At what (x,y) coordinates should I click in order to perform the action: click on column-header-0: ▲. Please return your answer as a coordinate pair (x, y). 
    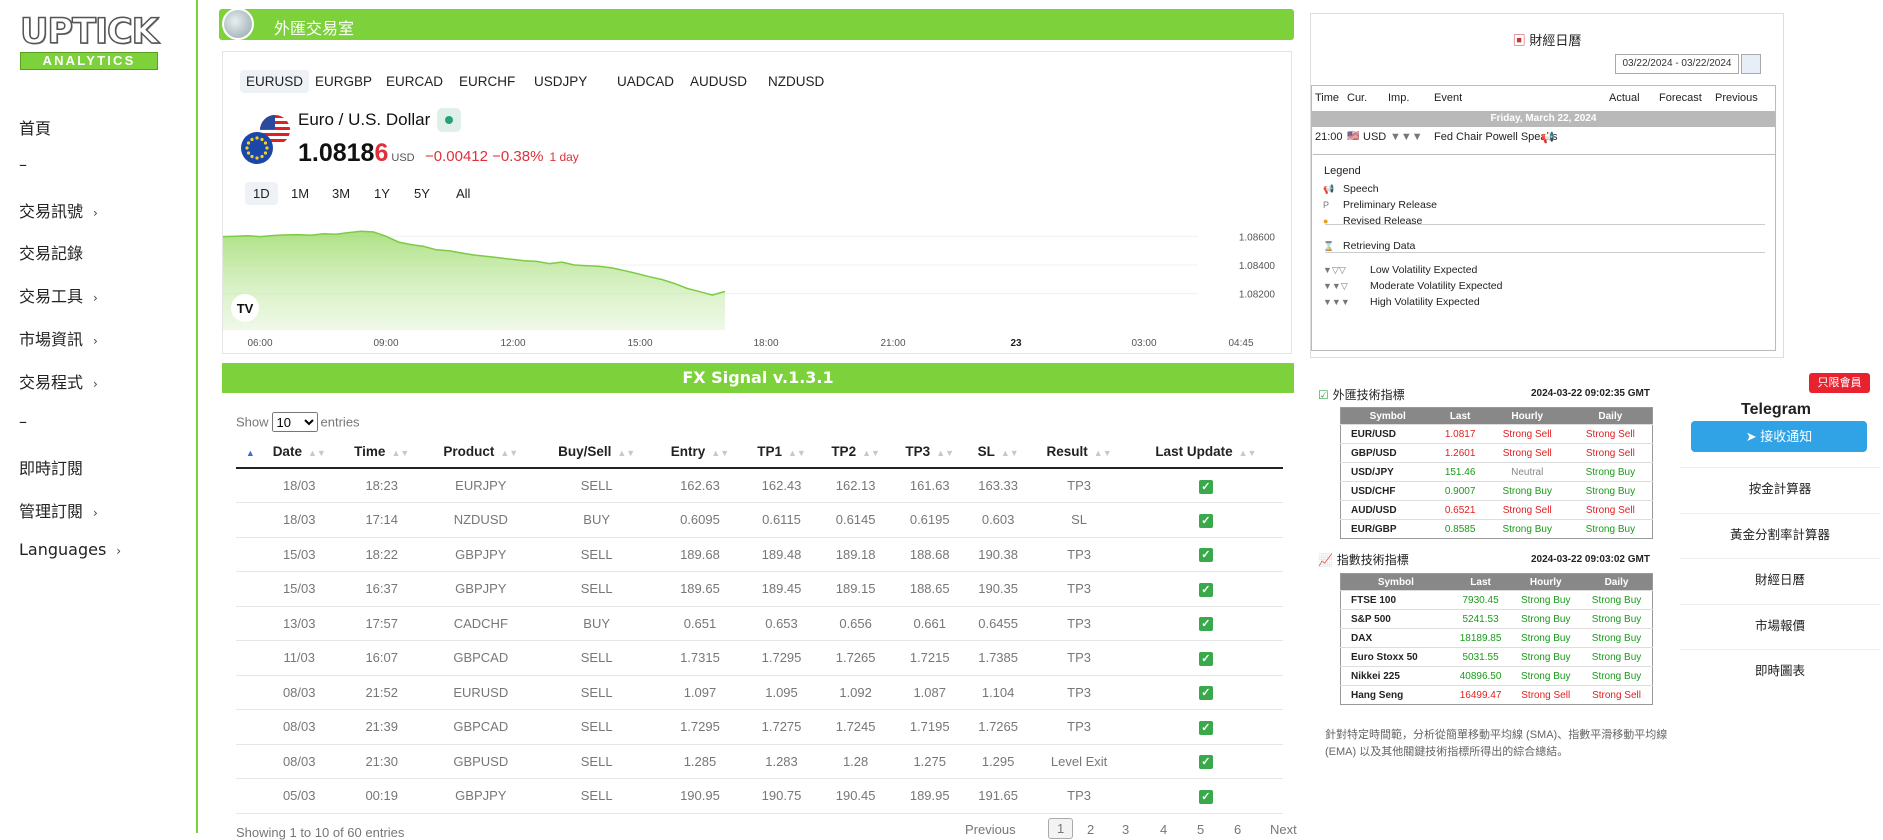
    Looking at the image, I should click on (247, 452).